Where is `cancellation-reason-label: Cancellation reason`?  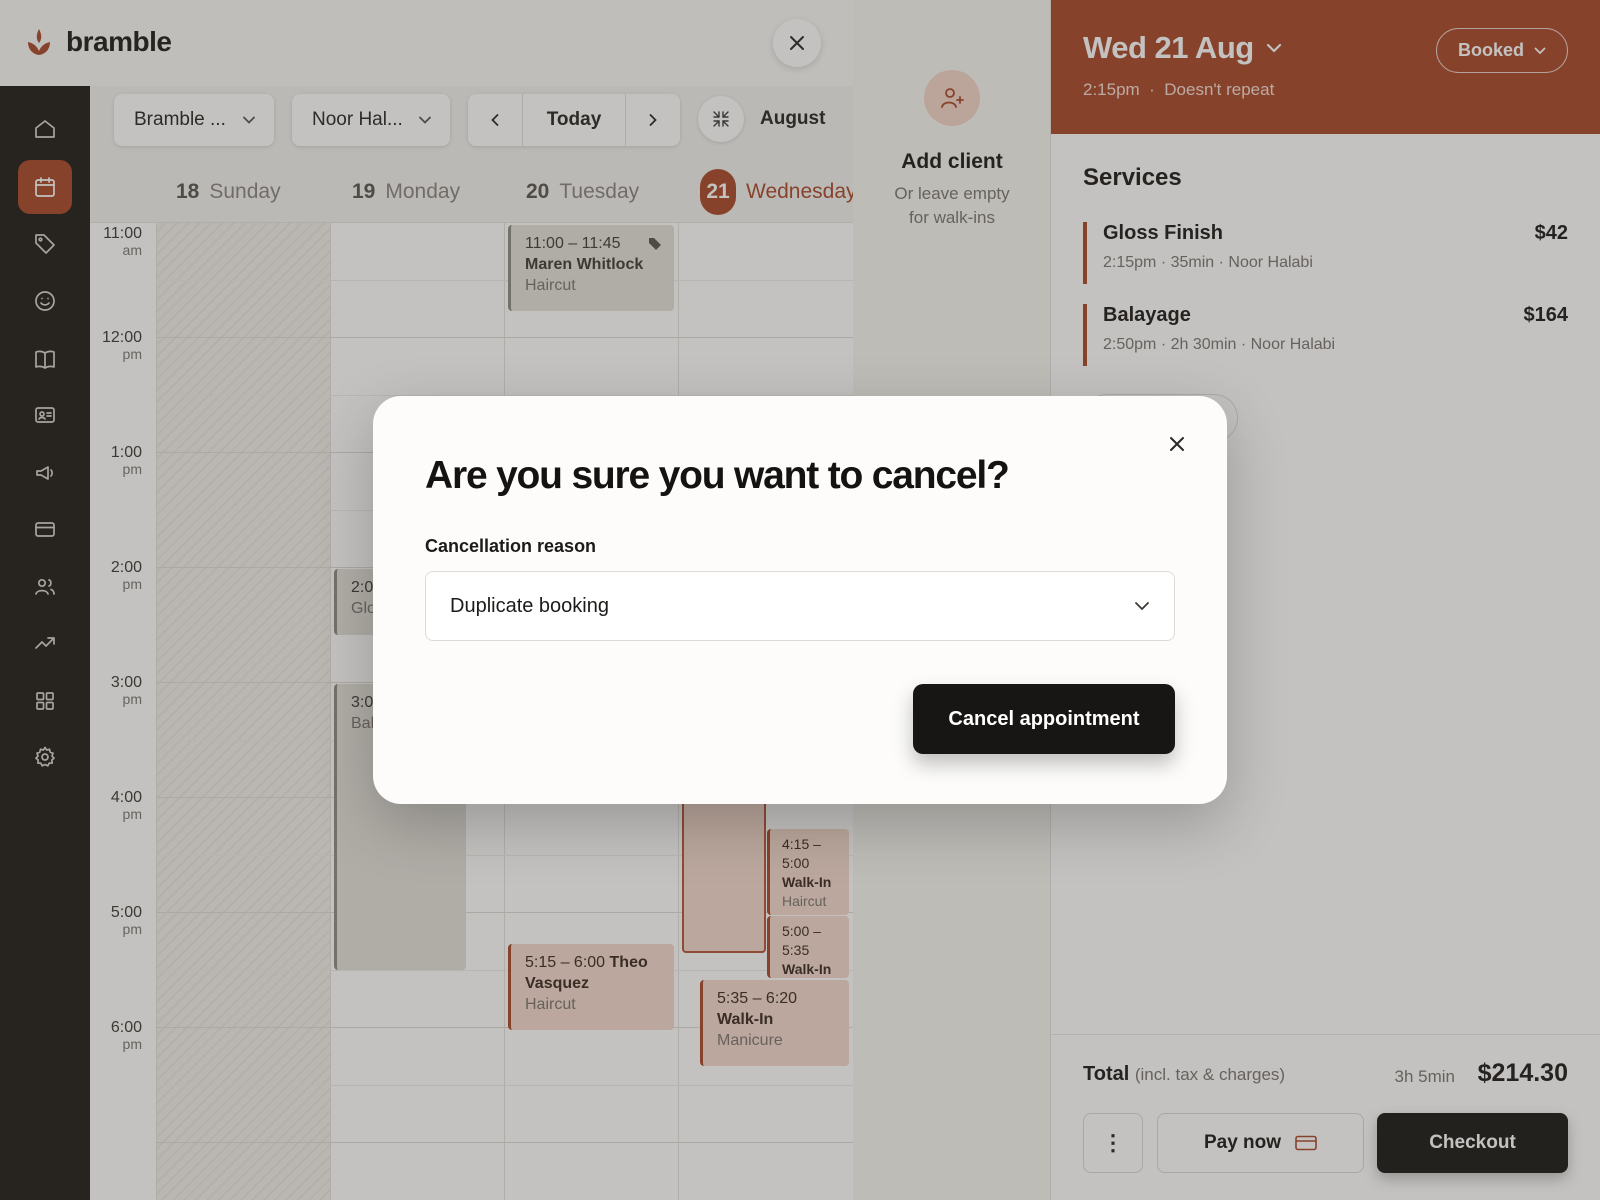
cancellation-reason-label: Cancellation reason is located at coordinates (511, 546).